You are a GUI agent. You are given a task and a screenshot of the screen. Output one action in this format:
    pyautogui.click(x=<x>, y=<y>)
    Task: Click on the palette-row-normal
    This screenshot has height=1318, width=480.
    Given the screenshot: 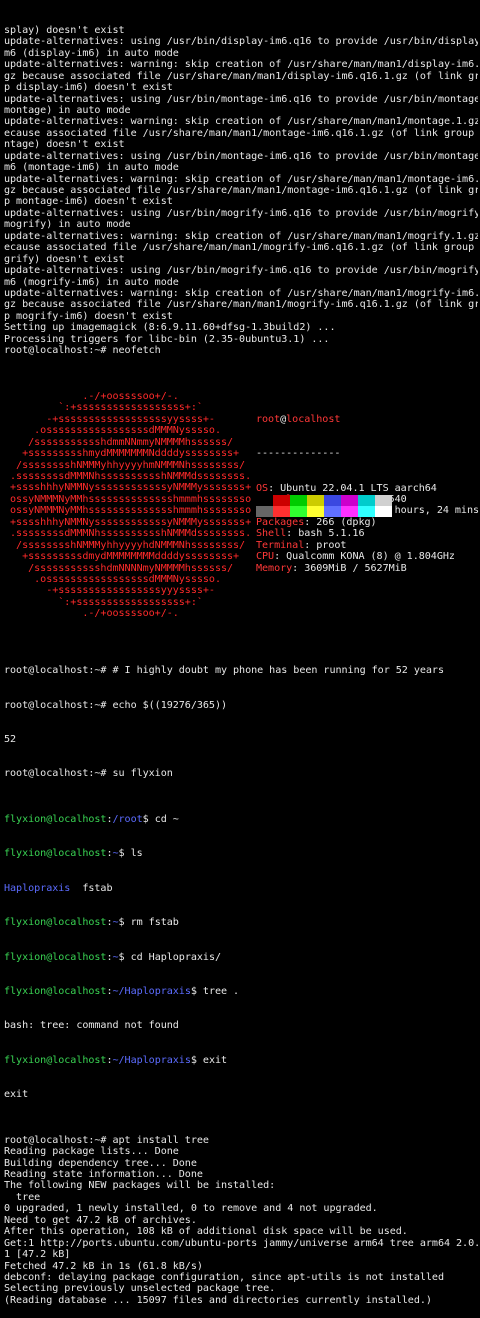 What is the action you would take?
    pyautogui.click(x=324, y=500)
    